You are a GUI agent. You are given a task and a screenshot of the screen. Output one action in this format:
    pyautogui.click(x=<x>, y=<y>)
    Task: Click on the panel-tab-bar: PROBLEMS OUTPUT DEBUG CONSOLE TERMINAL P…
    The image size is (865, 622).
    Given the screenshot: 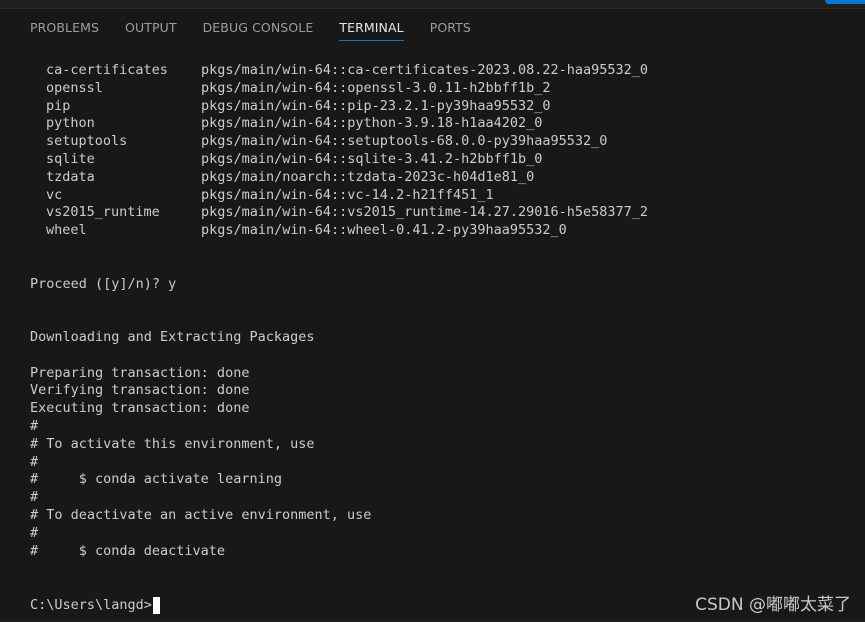 What is the action you would take?
    pyautogui.click(x=250, y=31)
    